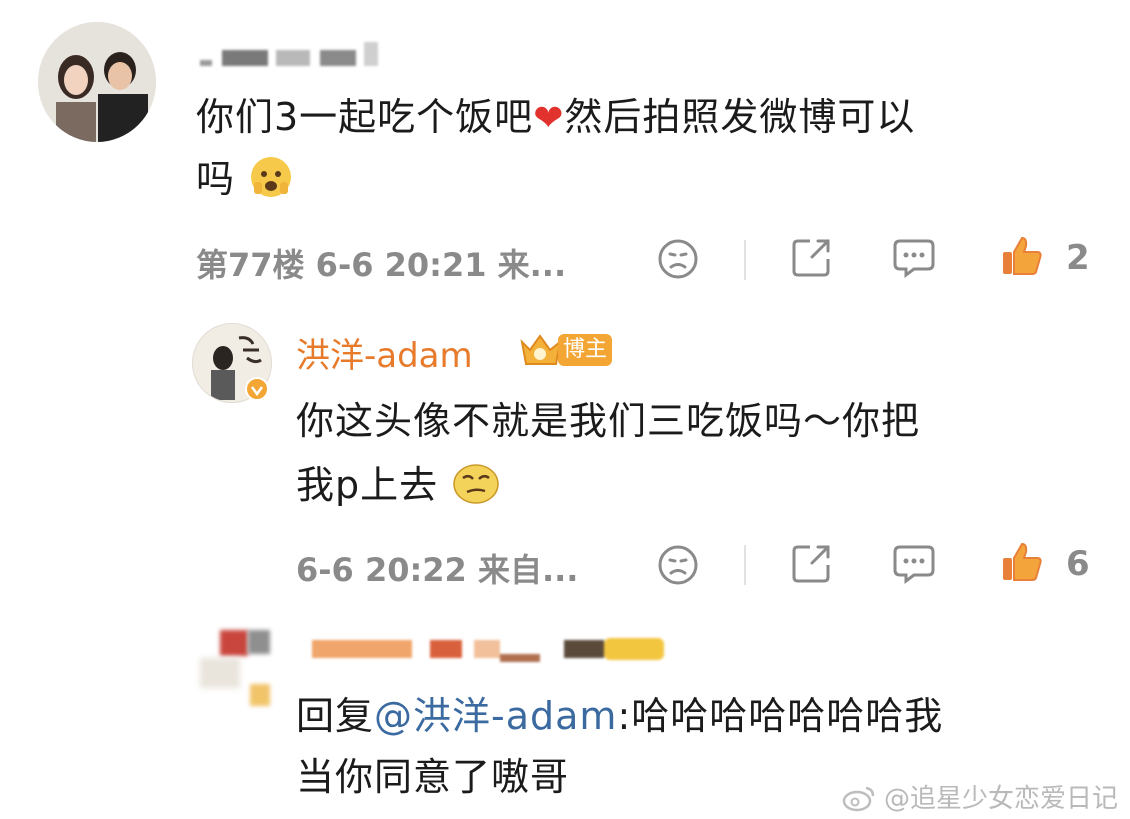 Image resolution: width=1130 pixels, height=819 pixels. I want to click on smirk-emoji, so click(476, 484).